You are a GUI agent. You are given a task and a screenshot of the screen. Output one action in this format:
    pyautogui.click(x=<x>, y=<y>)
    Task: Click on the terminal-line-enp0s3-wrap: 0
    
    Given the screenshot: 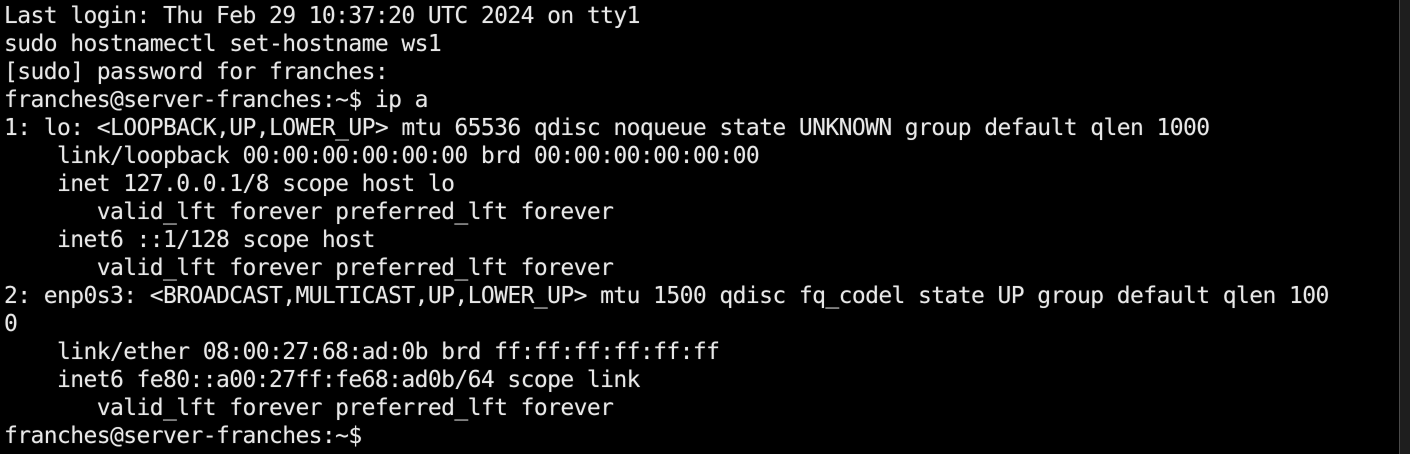 What is the action you would take?
    pyautogui.click(x=11, y=324)
    